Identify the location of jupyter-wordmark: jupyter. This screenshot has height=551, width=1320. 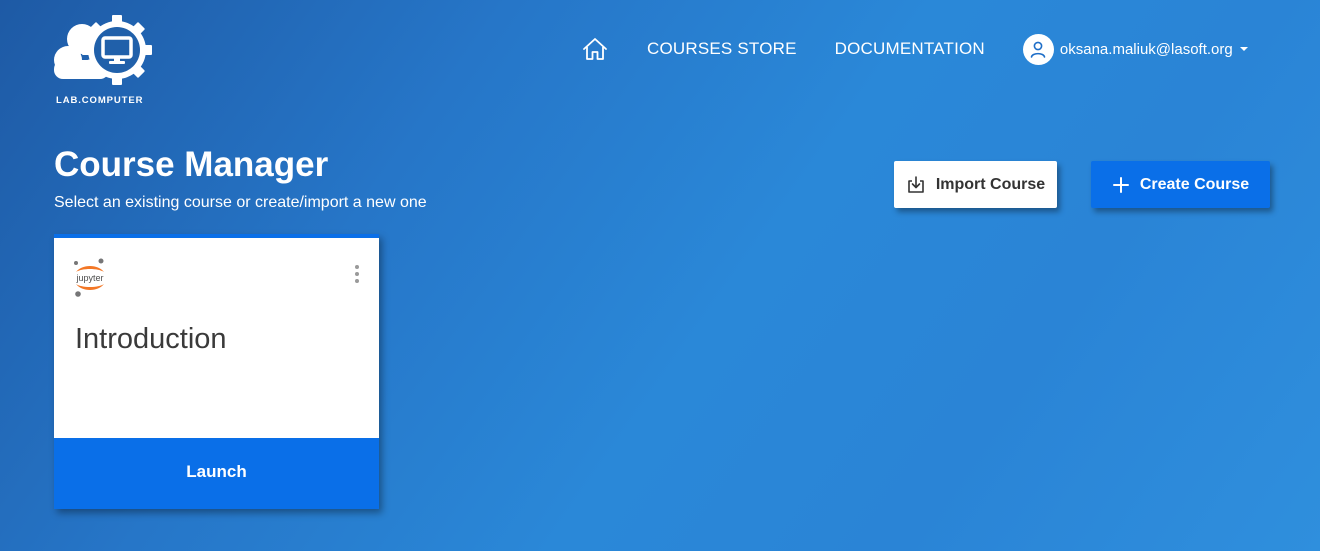
(89, 278).